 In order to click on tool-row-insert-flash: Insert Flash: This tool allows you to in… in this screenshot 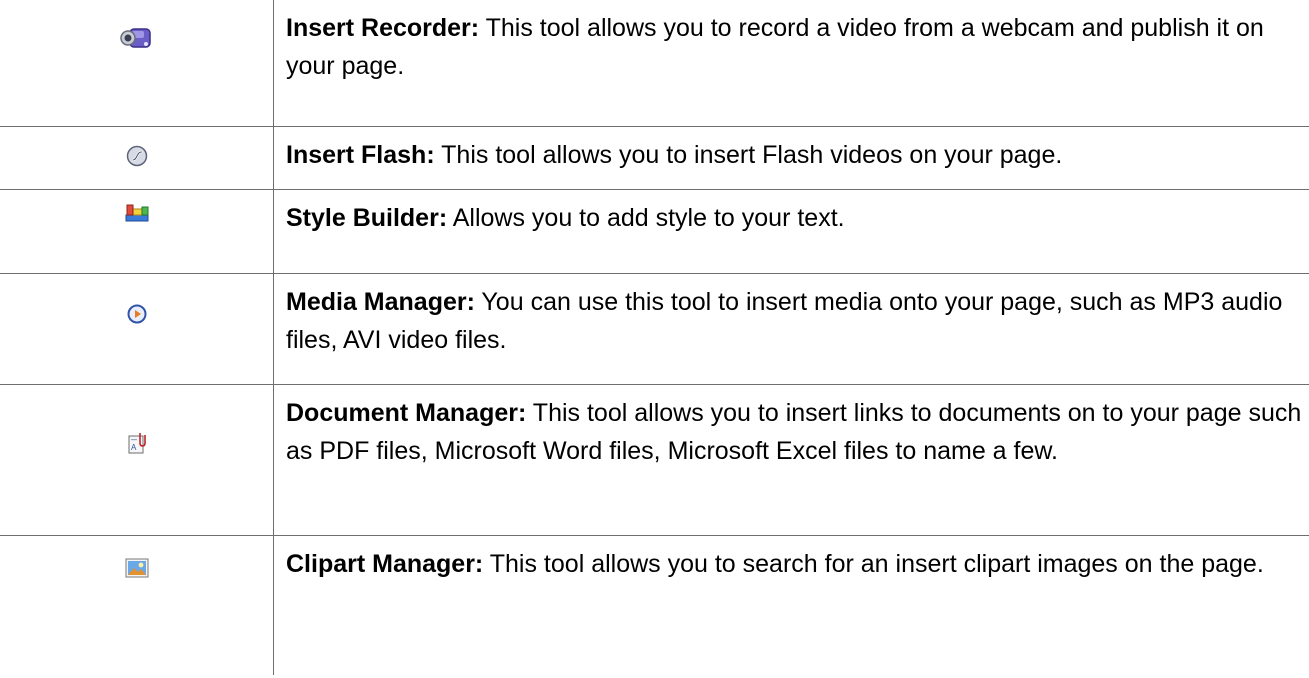, I will do `click(654, 157)`.